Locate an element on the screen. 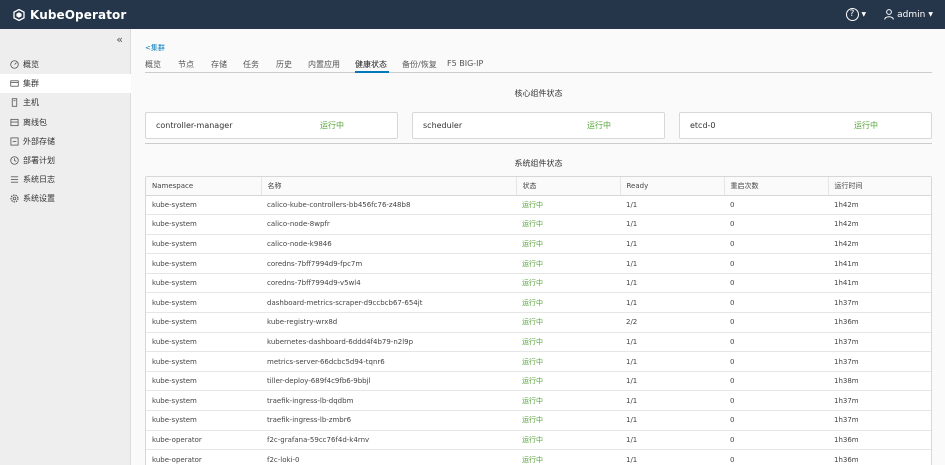 This screenshot has height=465, width=945. user-name: admin is located at coordinates (911, 14).